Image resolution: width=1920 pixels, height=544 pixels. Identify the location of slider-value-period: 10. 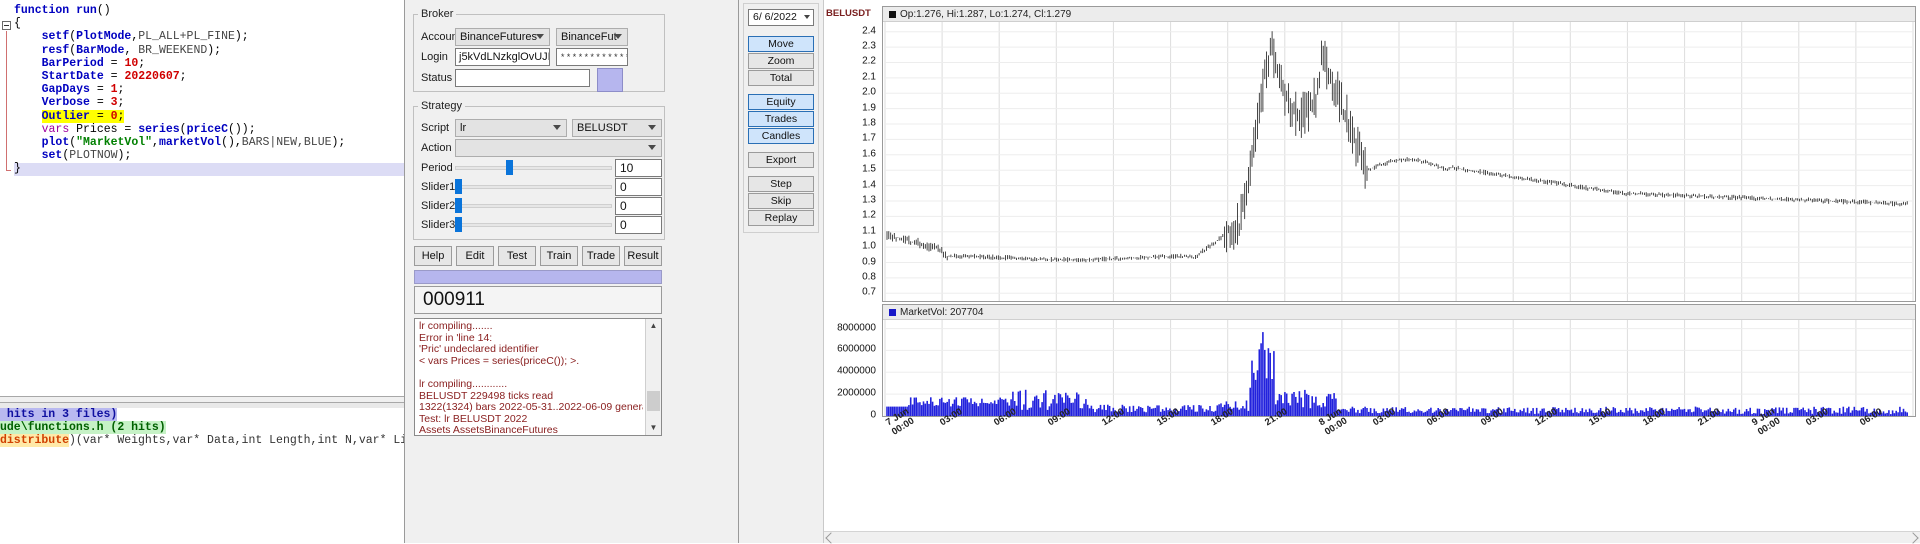
(638, 168).